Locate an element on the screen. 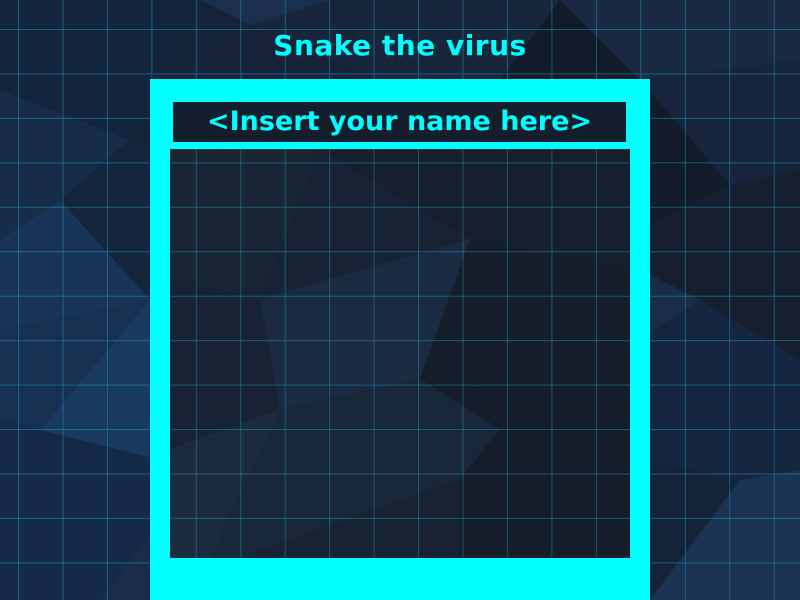 Image resolution: width=800 pixels, height=600 pixels. game-title: Snake the virus is located at coordinates (400, 45).